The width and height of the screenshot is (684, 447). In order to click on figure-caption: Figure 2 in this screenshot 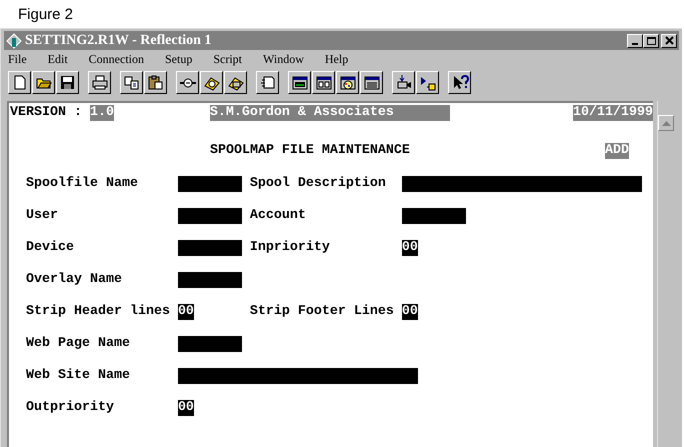, I will do `click(46, 14)`.